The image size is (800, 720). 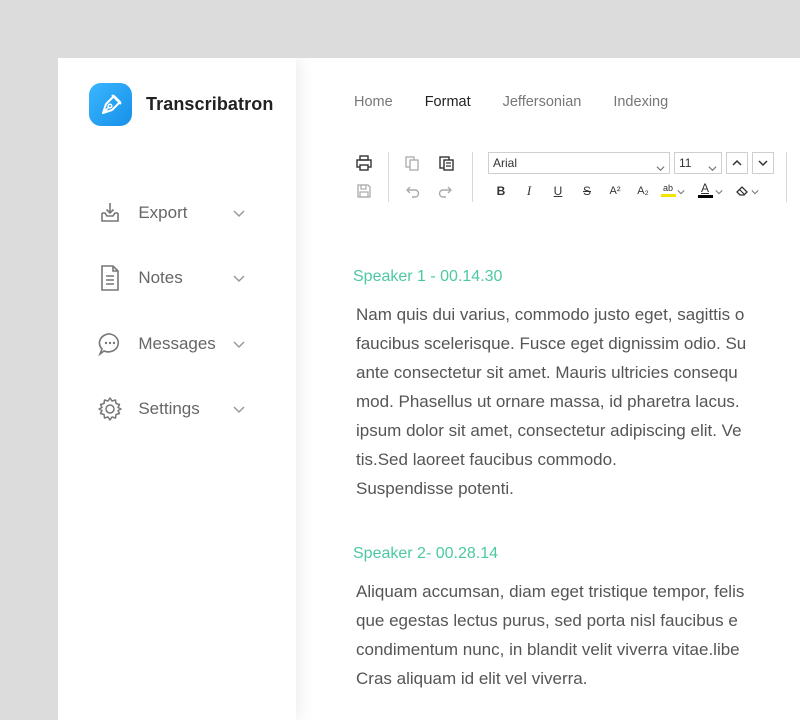 I want to click on app-logo, so click(x=110, y=104).